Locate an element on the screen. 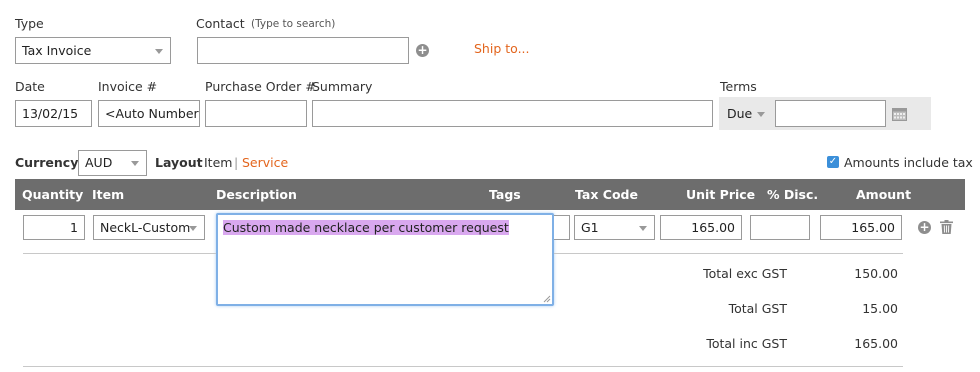 This screenshot has width=980, height=372. summary-label: Summary is located at coordinates (342, 86).